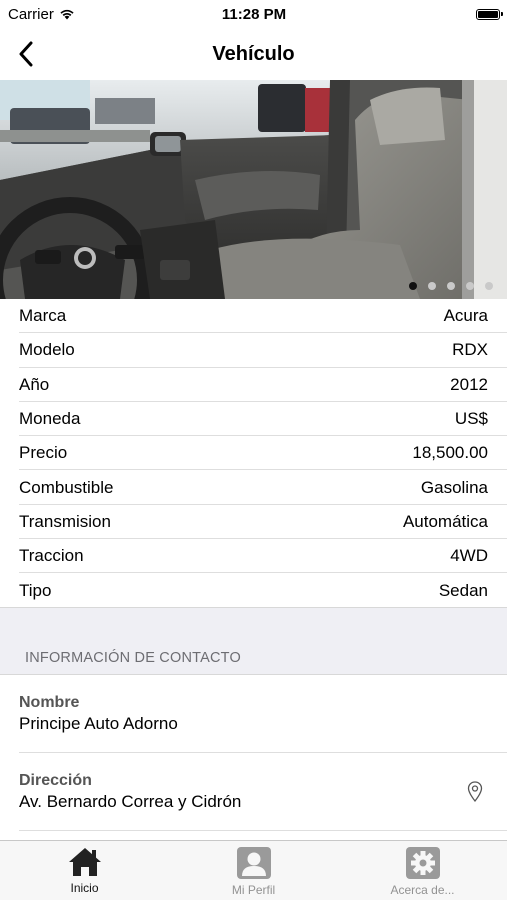 The height and width of the screenshot is (900, 507). I want to click on spec-value: 2012, so click(469, 384).